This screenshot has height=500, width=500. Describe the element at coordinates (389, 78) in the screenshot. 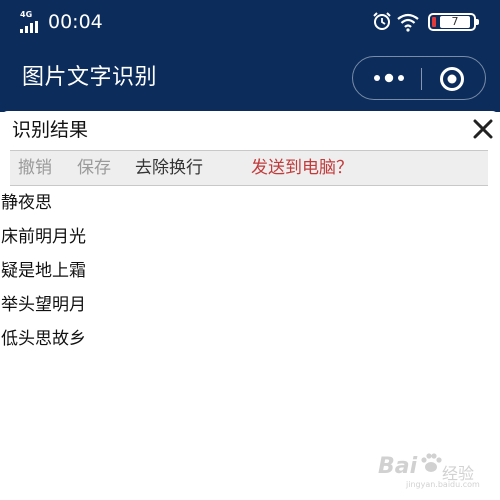

I see `more-dots-icon` at that location.